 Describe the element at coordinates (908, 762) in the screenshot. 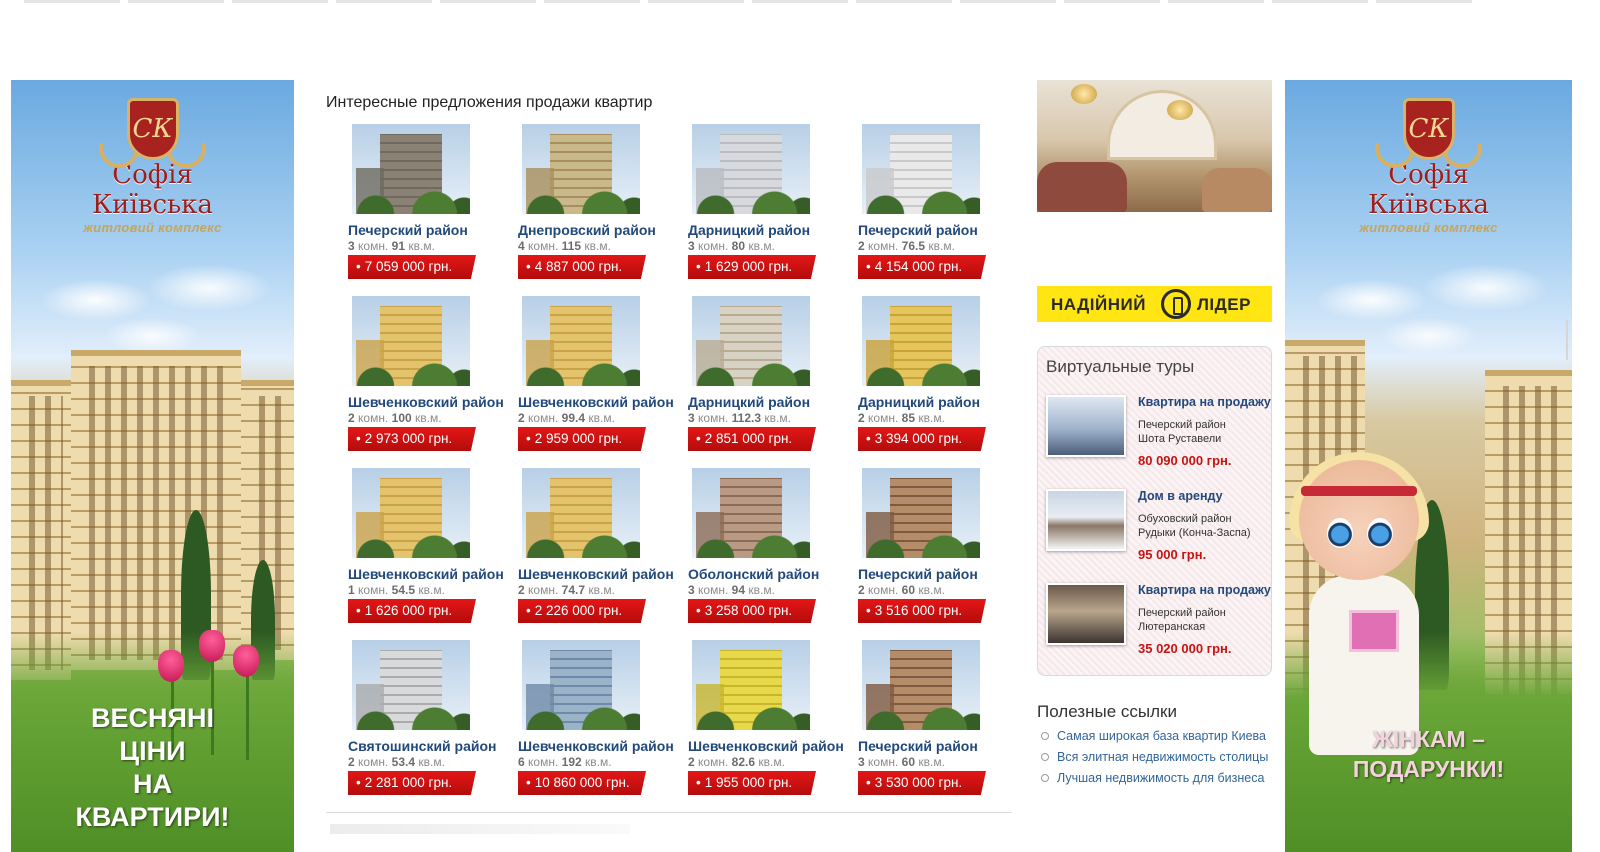

I see `listing-area: 60` at that location.